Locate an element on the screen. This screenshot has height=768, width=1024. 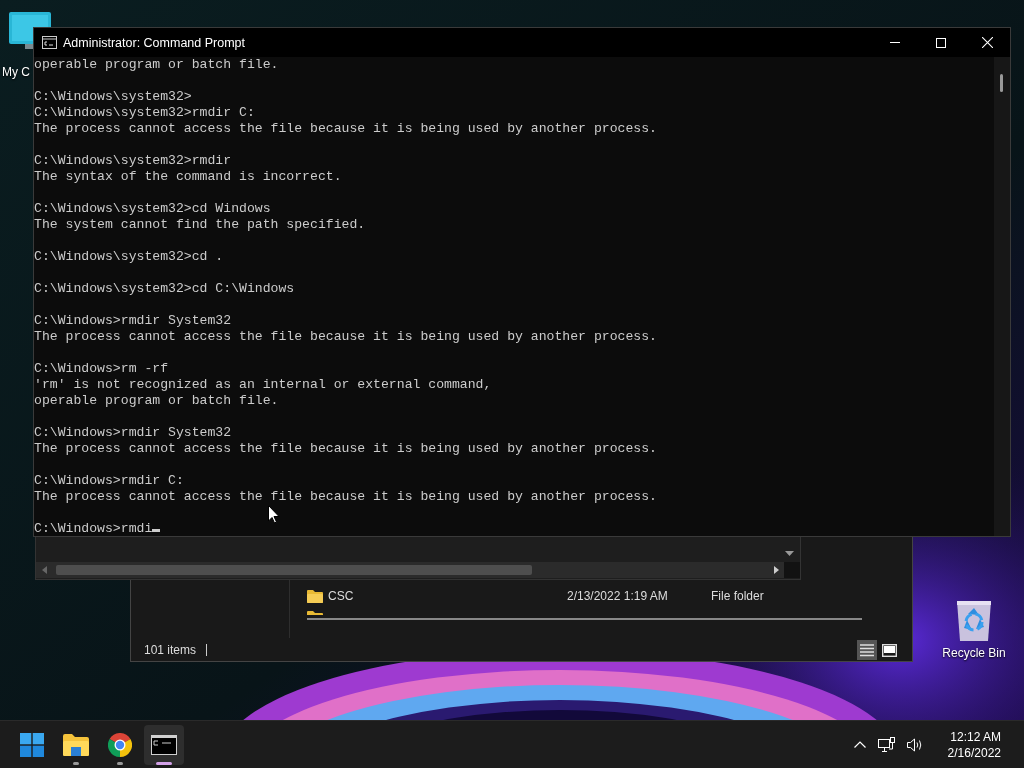
maximize-icon is located at coordinates (941, 42).